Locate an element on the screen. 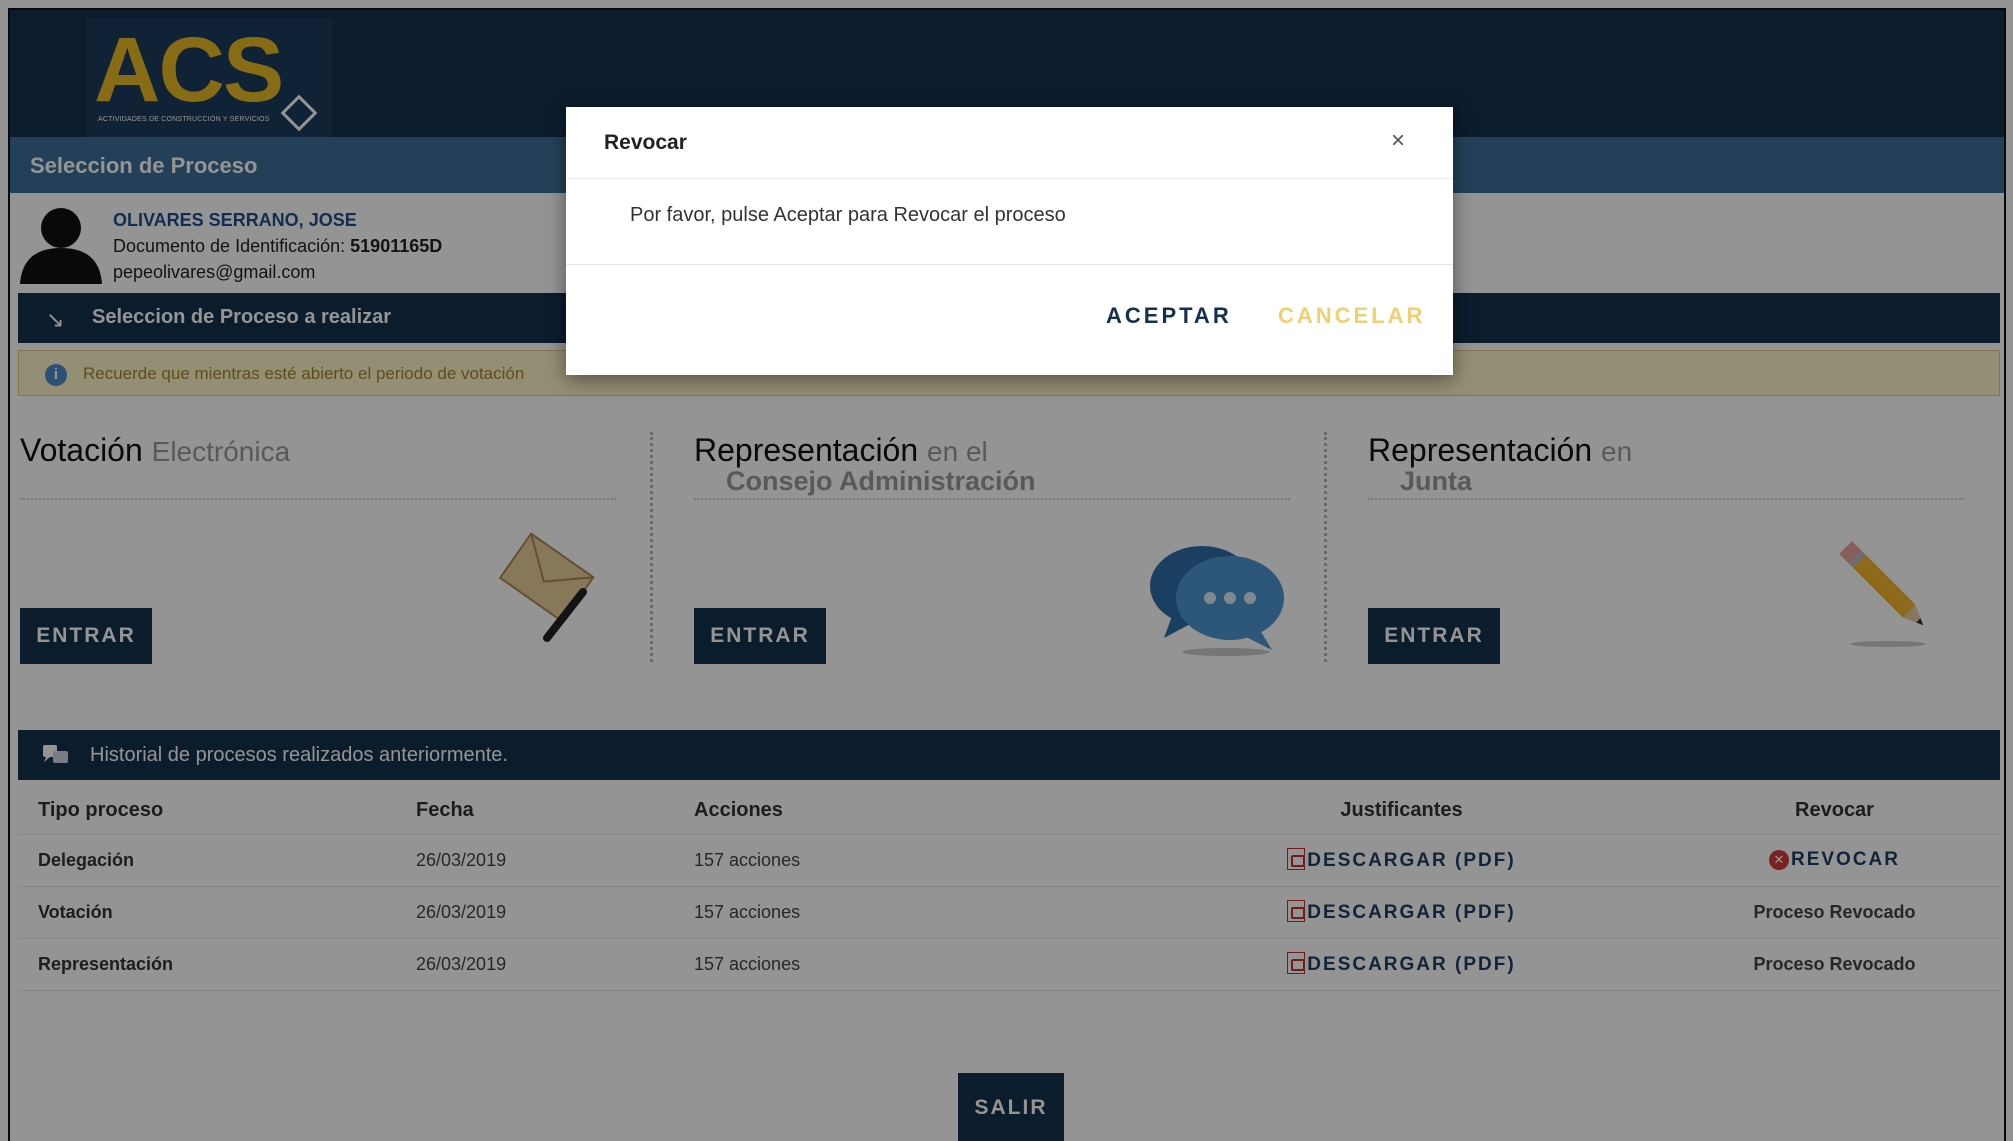  dialog-header: Revocar × is located at coordinates (1009, 143).